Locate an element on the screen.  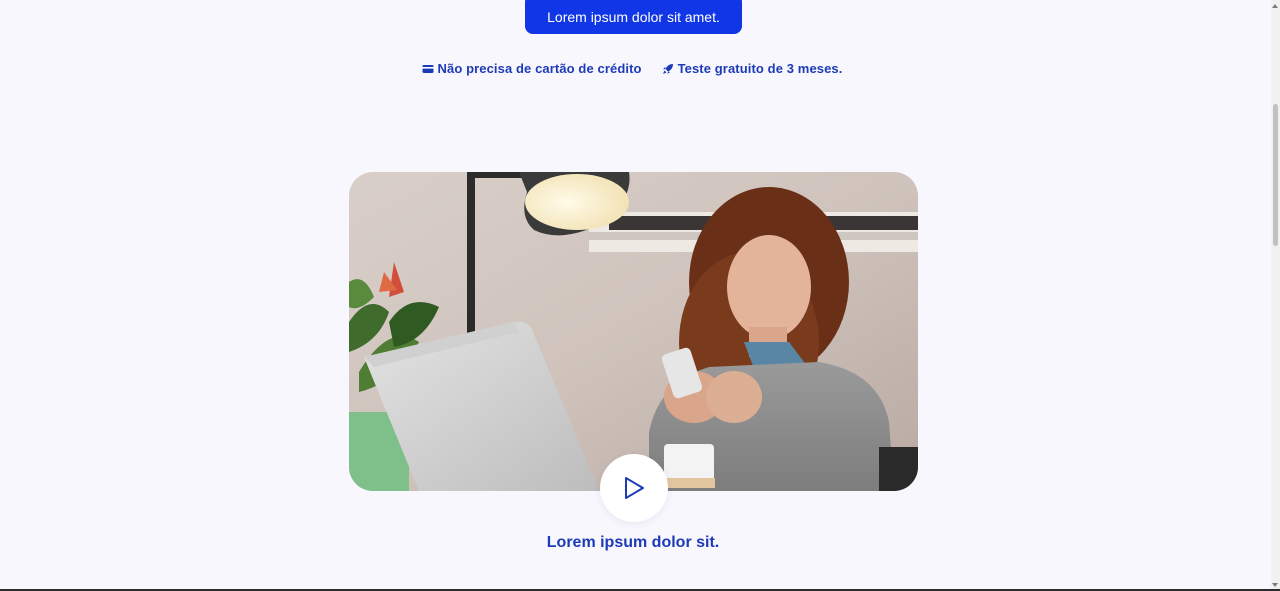
feature-no-credit-card: Não precisa de cartão de crédito is located at coordinates (532, 68).